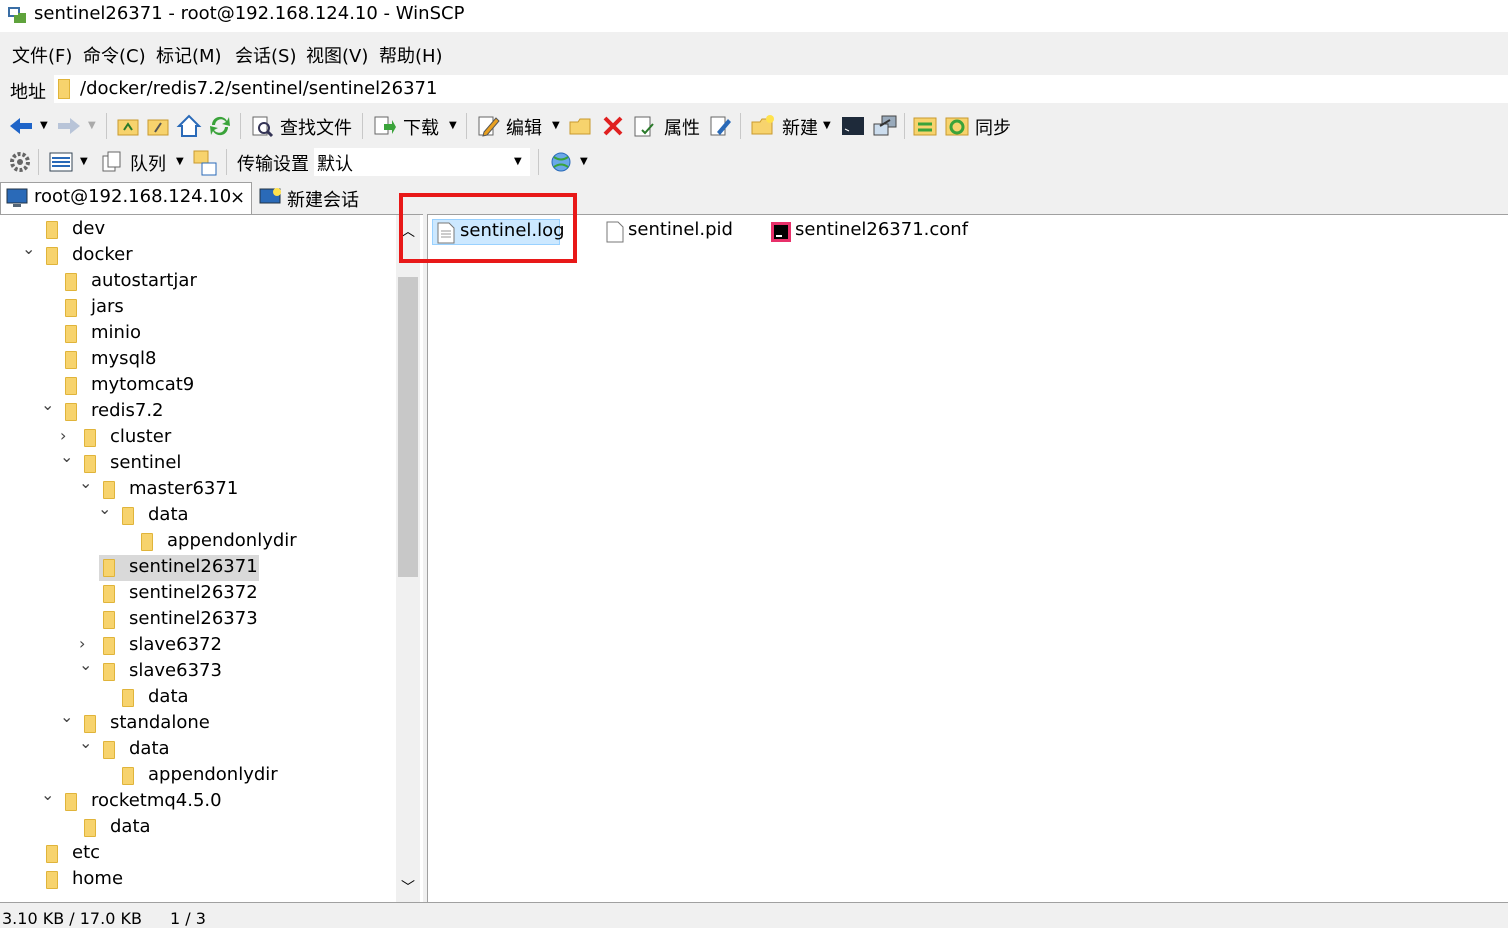 This screenshot has width=1508, height=928. I want to click on download-icon, so click(384, 126).